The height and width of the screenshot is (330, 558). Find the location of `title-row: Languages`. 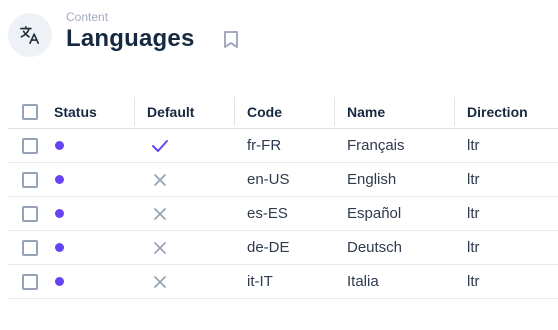

title-row: Languages is located at coordinates (153, 39).